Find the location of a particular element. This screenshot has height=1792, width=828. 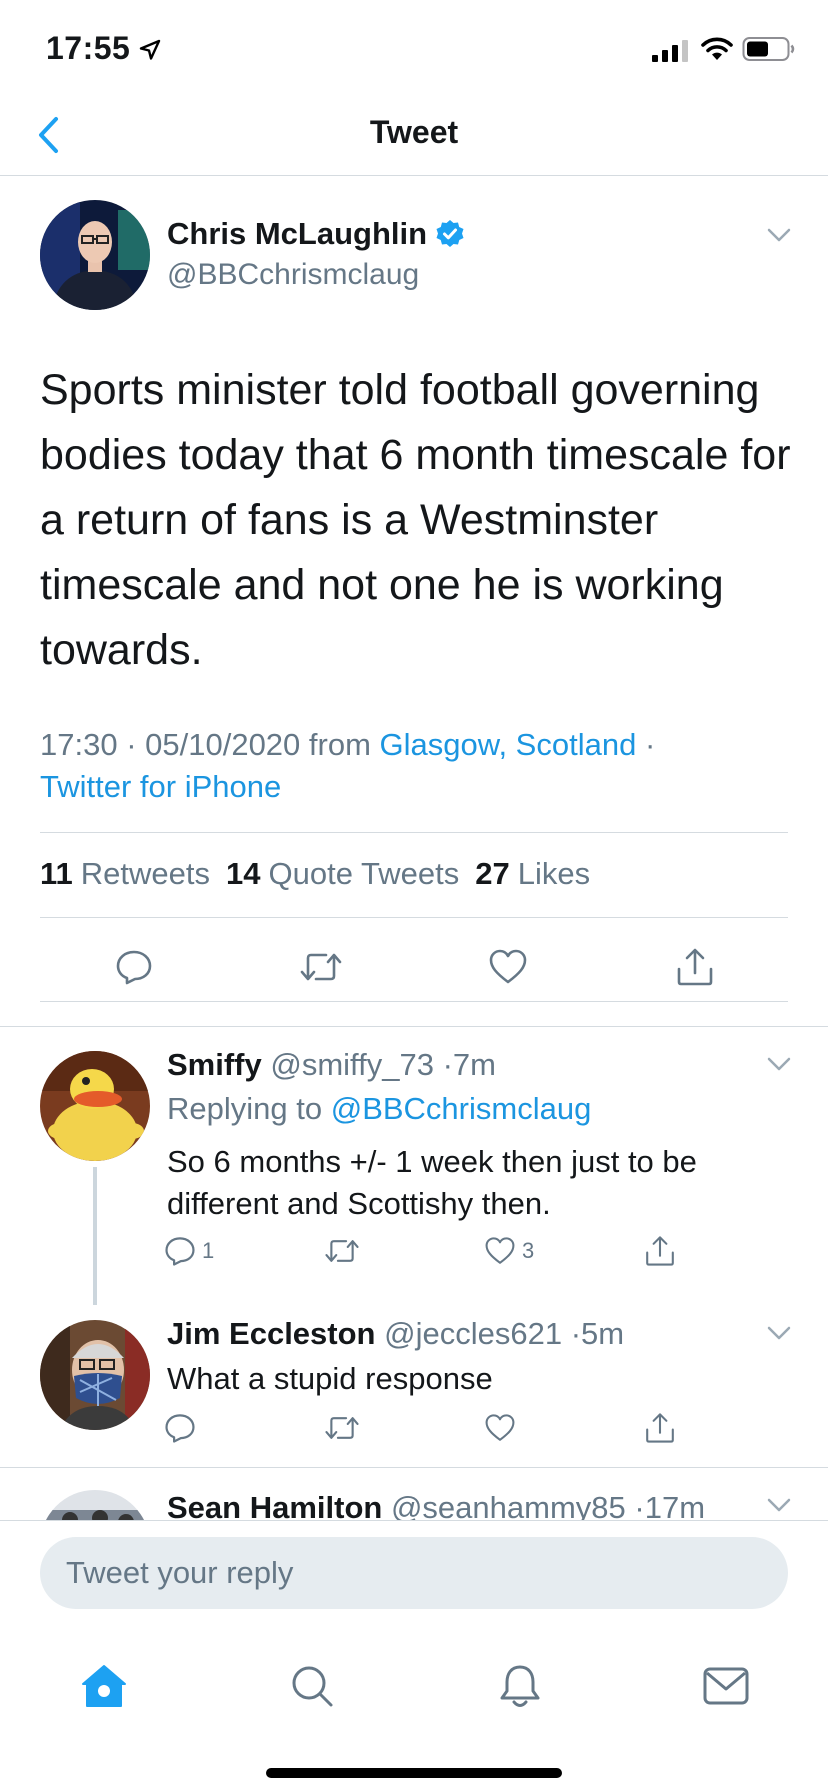

replying-to-label: Replying to is located at coordinates (245, 1108).